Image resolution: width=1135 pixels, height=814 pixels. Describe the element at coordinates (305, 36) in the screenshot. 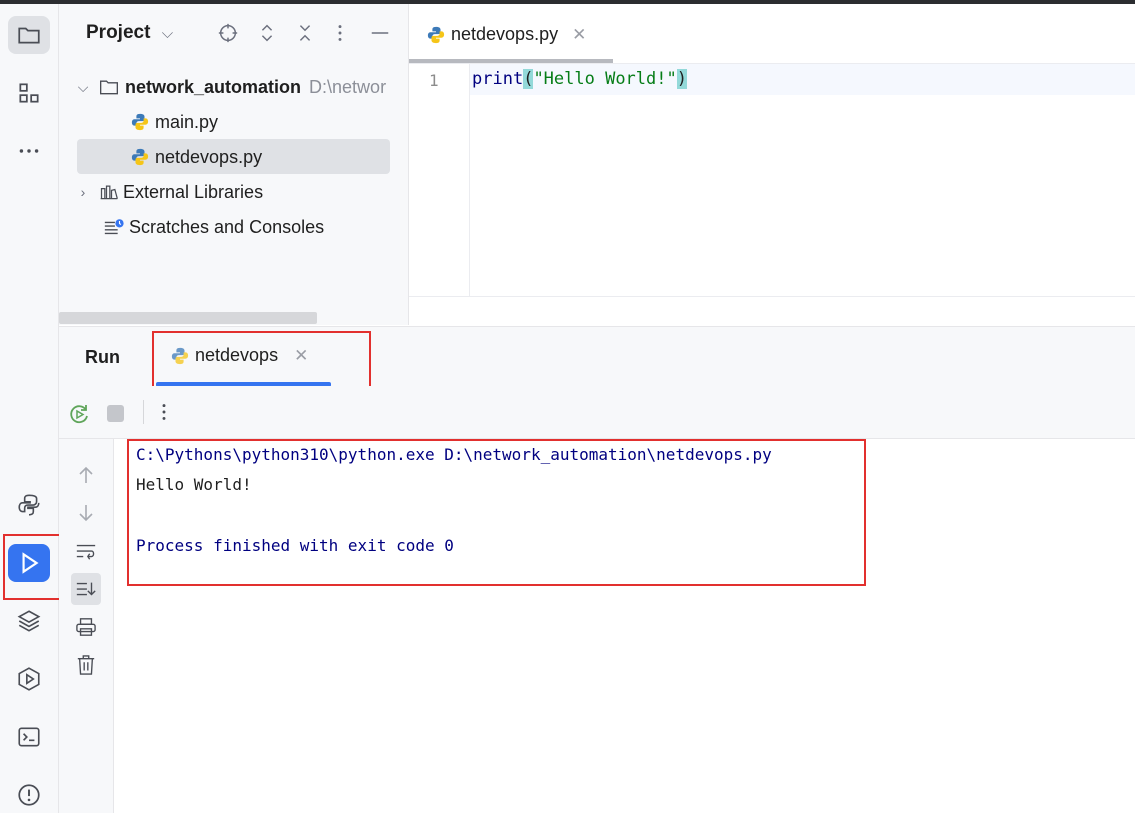

I see `collapse-all-icon` at that location.